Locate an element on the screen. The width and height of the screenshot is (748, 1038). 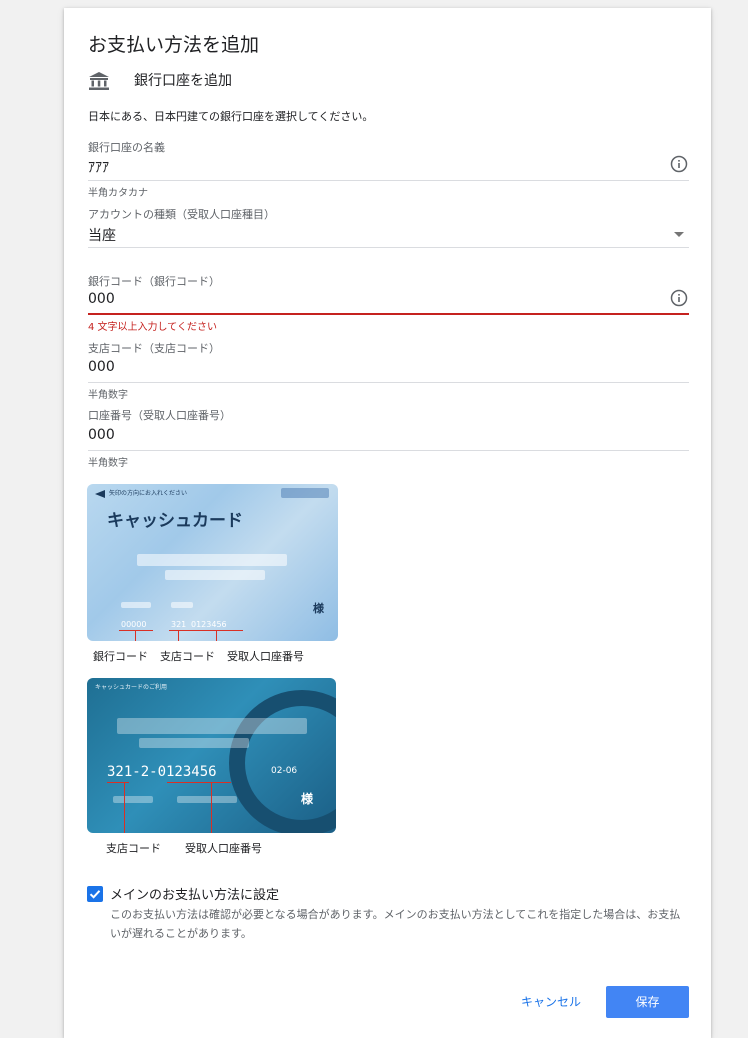
card-account-number: 0123456 is located at coordinates (209, 624).